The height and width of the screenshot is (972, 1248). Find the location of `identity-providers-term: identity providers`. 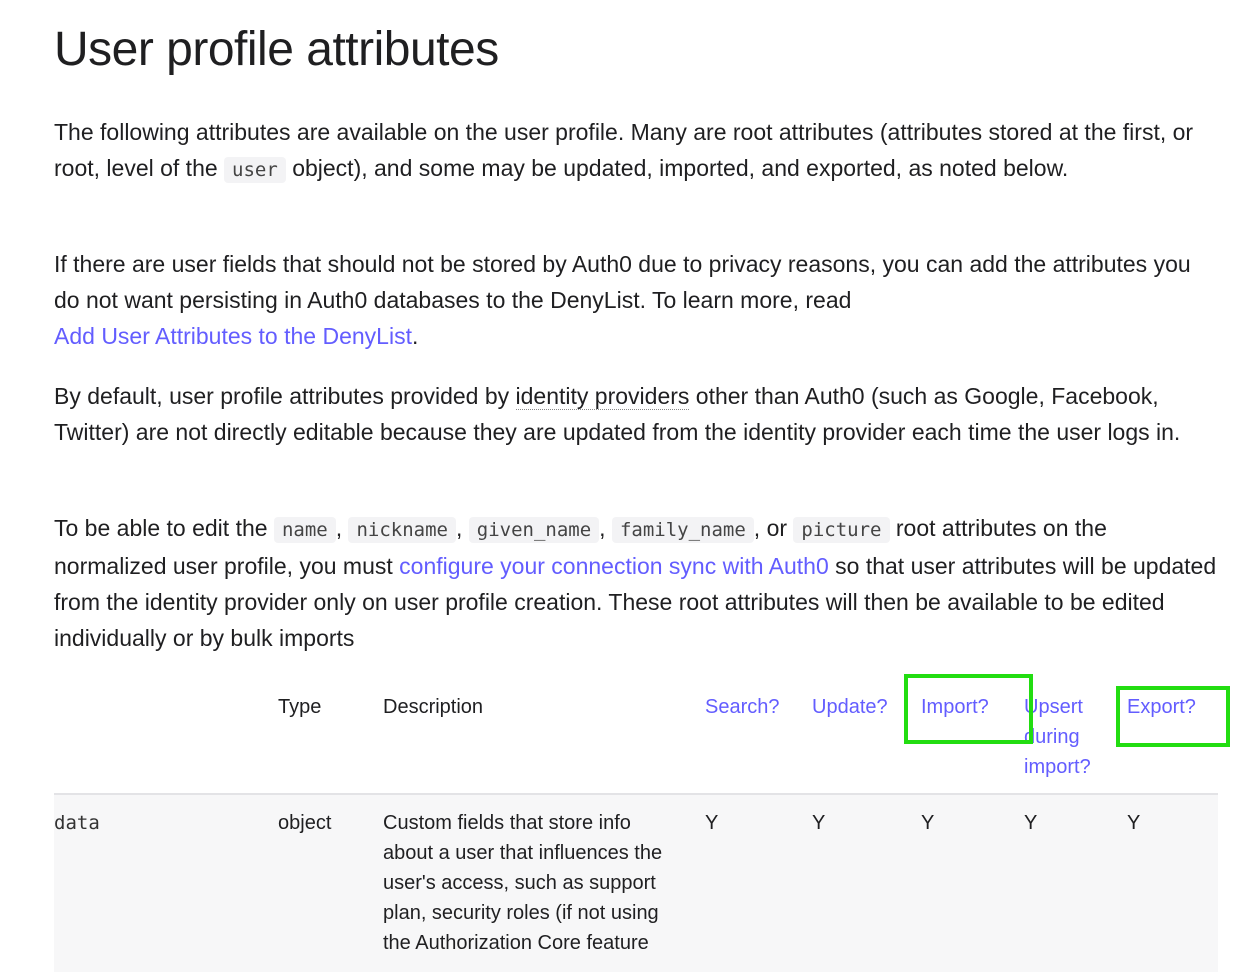

identity-providers-term: identity providers is located at coordinates (602, 396).